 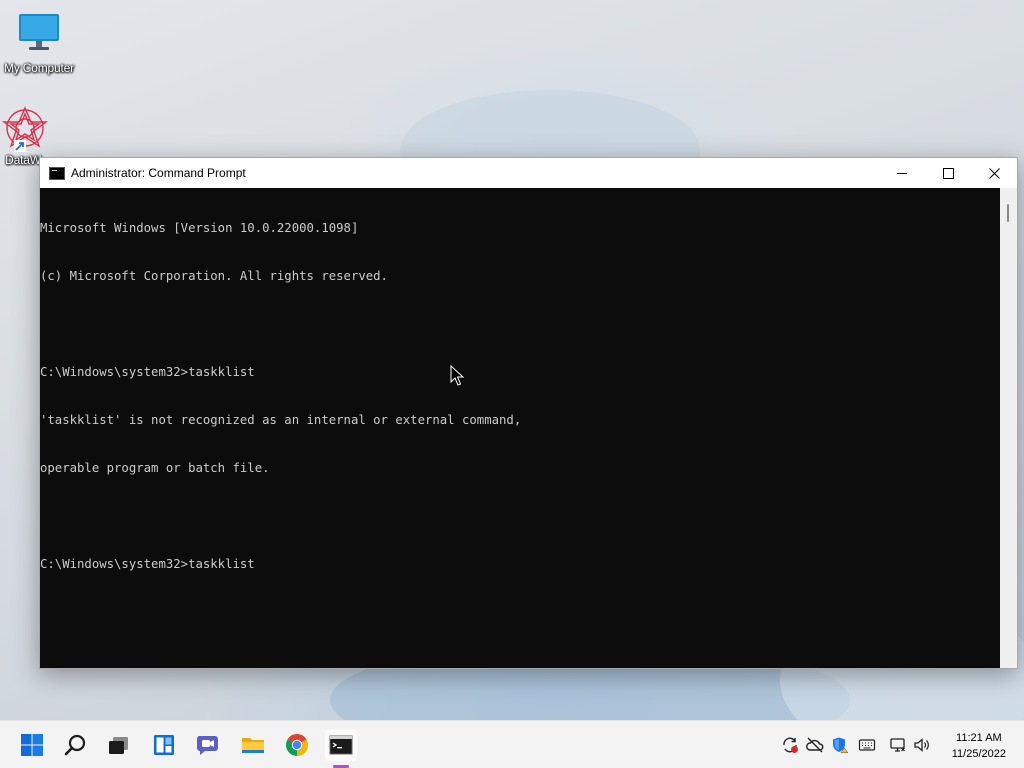 I want to click on tray-volume, so click(x=922, y=745).